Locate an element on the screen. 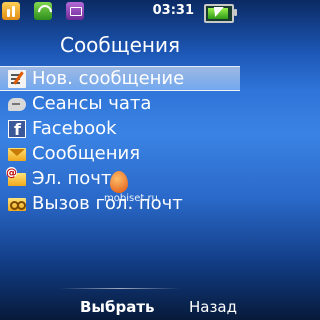 This screenshot has width=320, height=320. softkey-bar: Выбрать Назад is located at coordinates (120, 307).